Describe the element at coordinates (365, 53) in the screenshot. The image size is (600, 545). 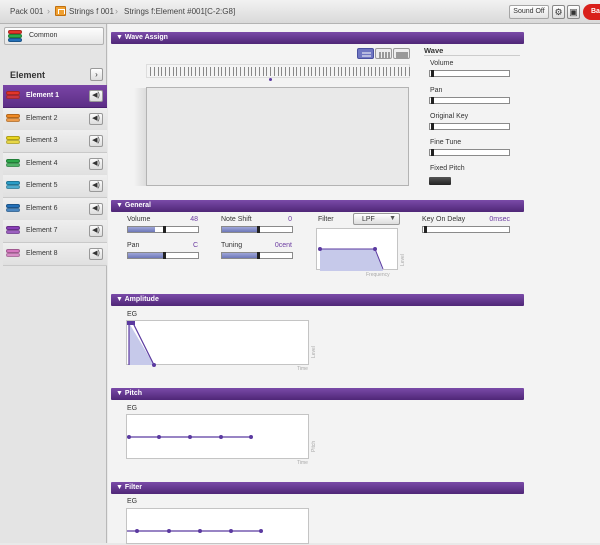
I see `view-list-button` at that location.